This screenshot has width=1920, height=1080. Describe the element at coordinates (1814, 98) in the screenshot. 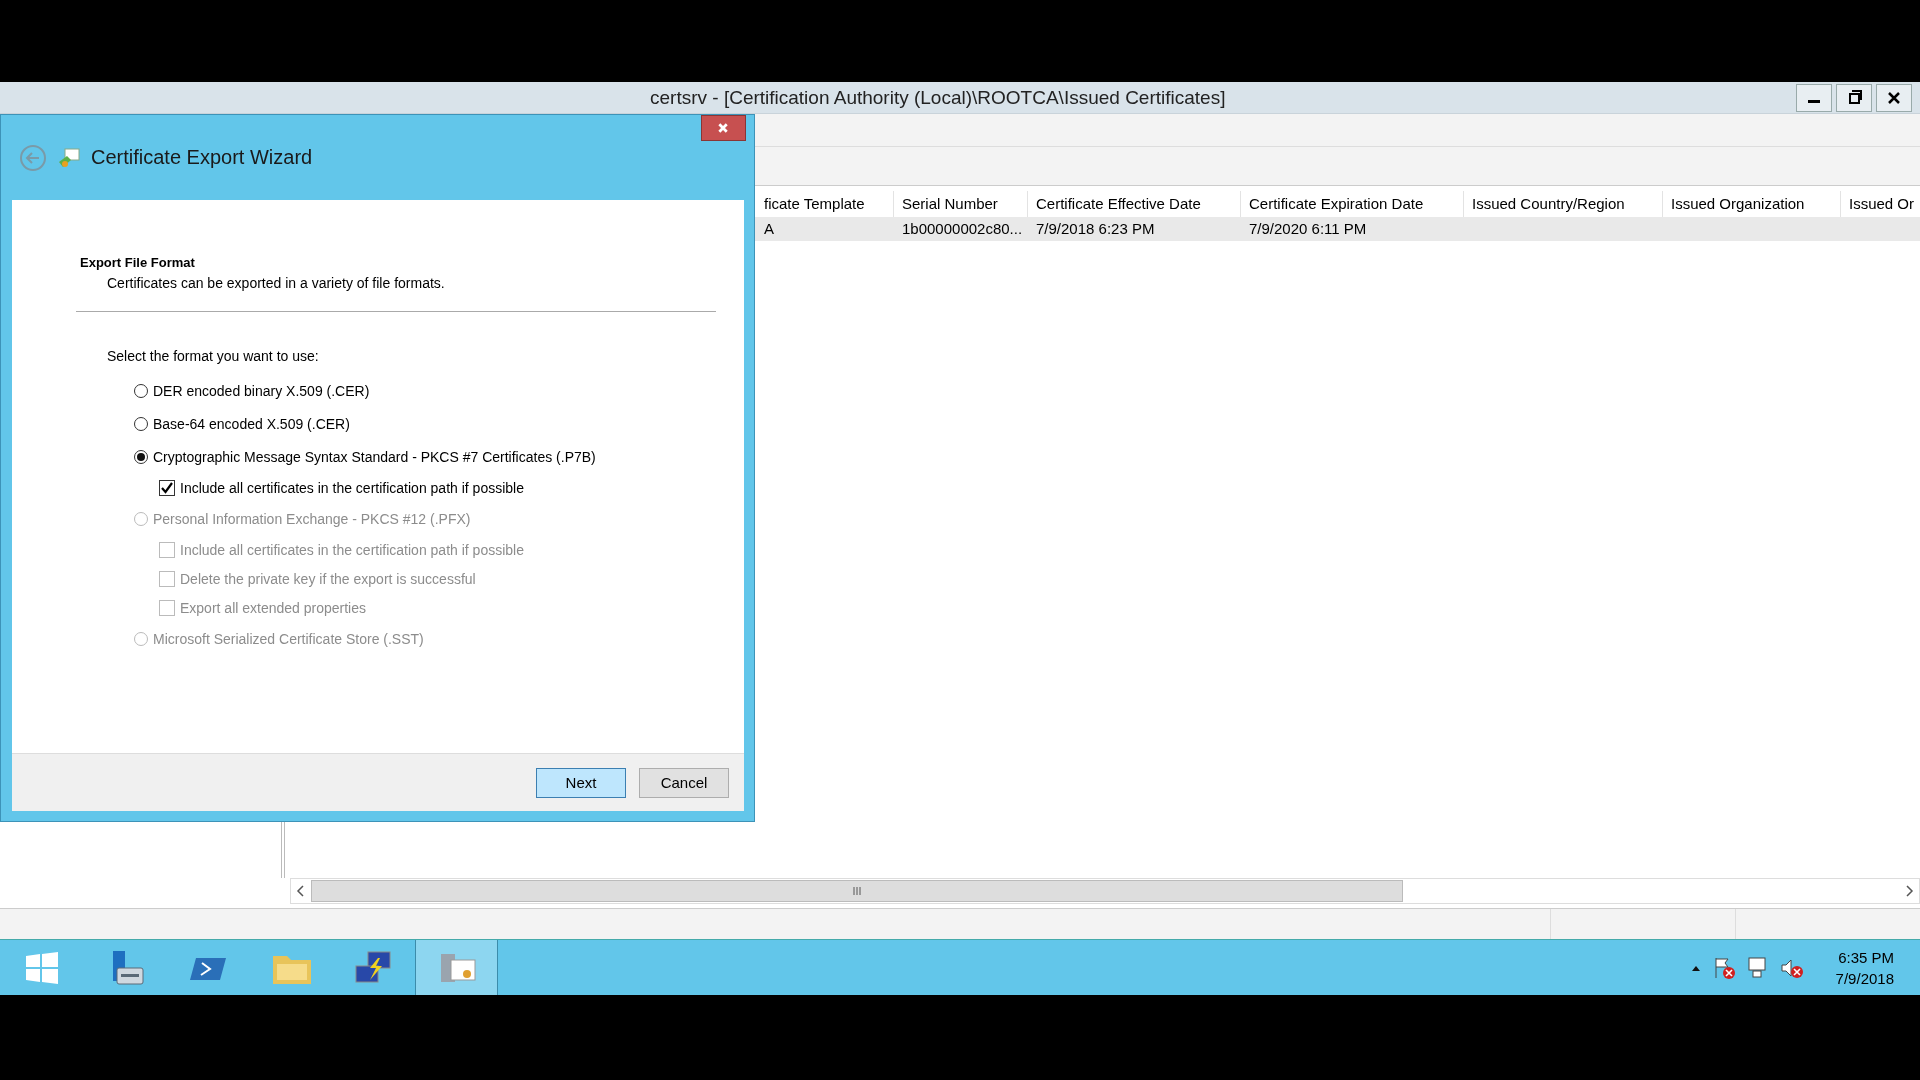

I see `minimize-icon` at that location.